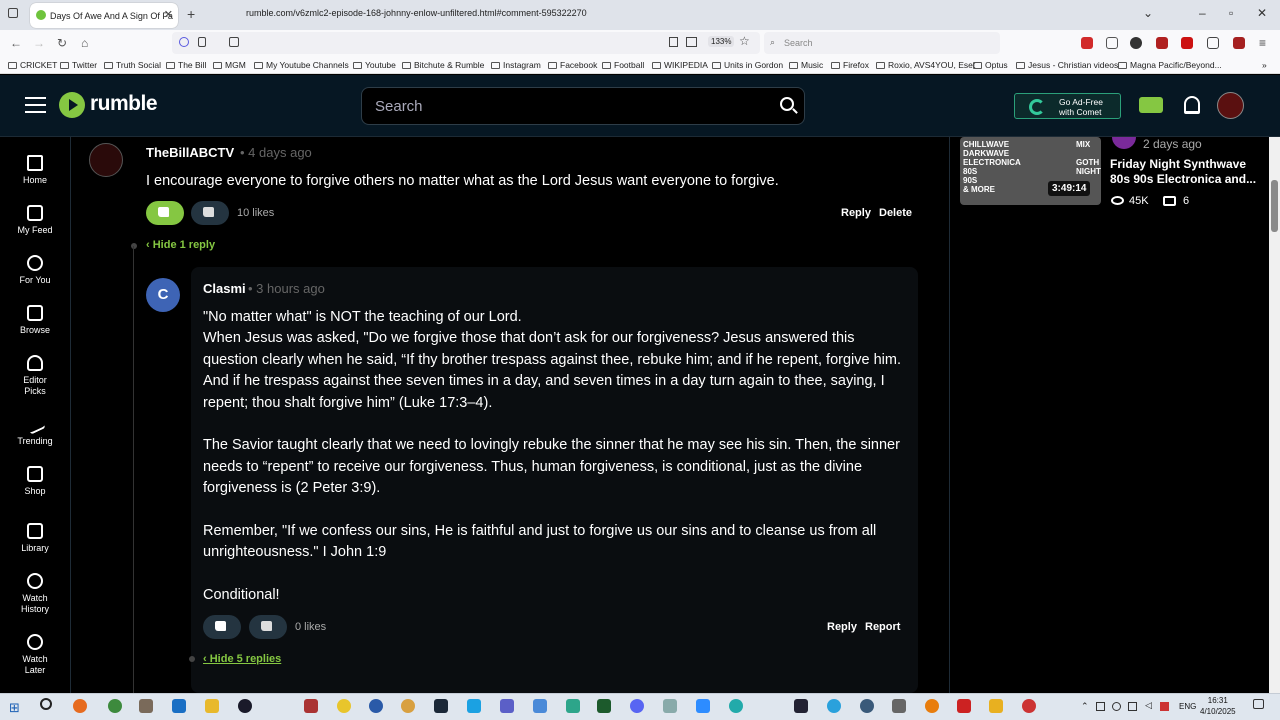 The image size is (1280, 720). What do you see at coordinates (673, 42) in the screenshot?
I see `reader-view-icon` at bounding box center [673, 42].